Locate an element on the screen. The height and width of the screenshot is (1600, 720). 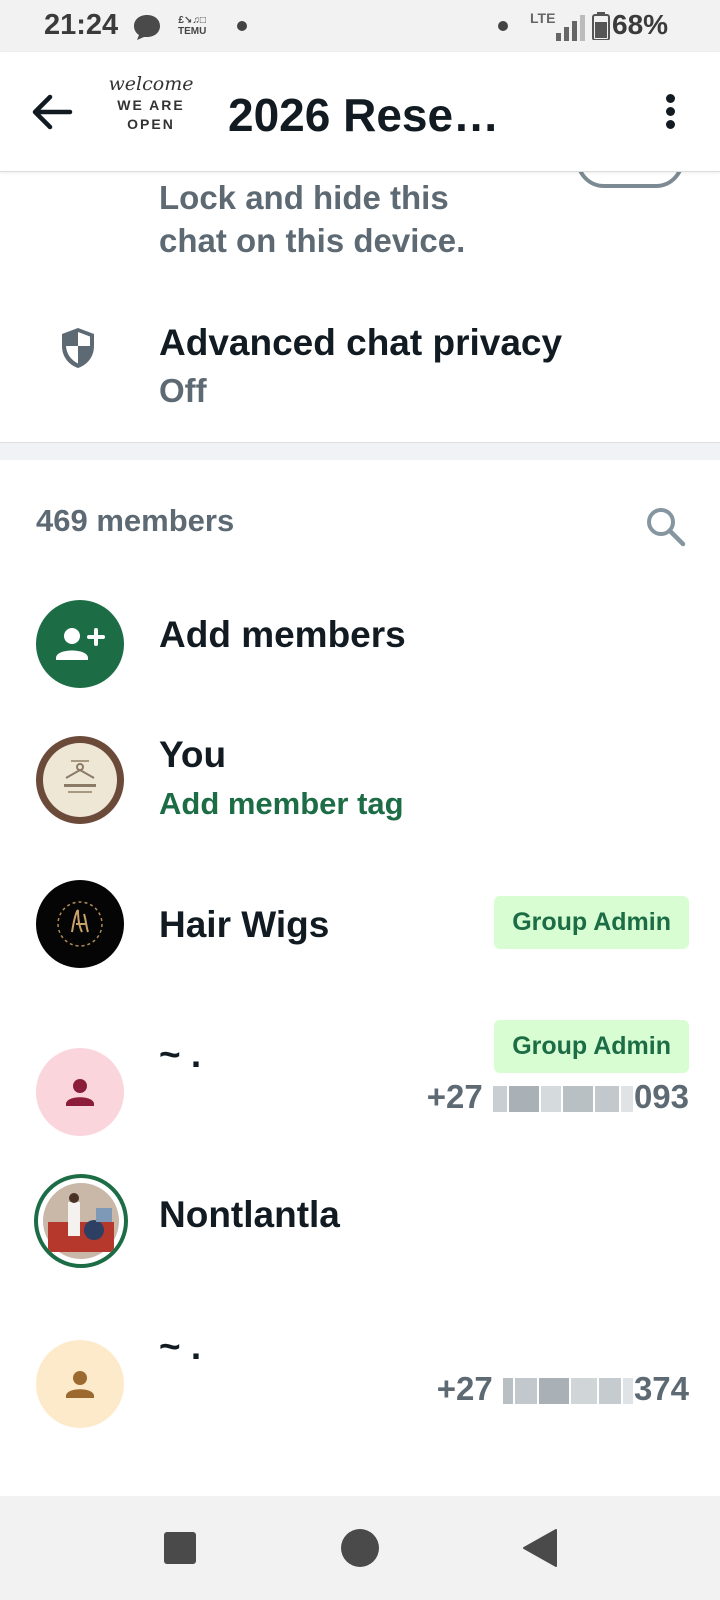
back-nav-button is located at coordinates (540, 1548).